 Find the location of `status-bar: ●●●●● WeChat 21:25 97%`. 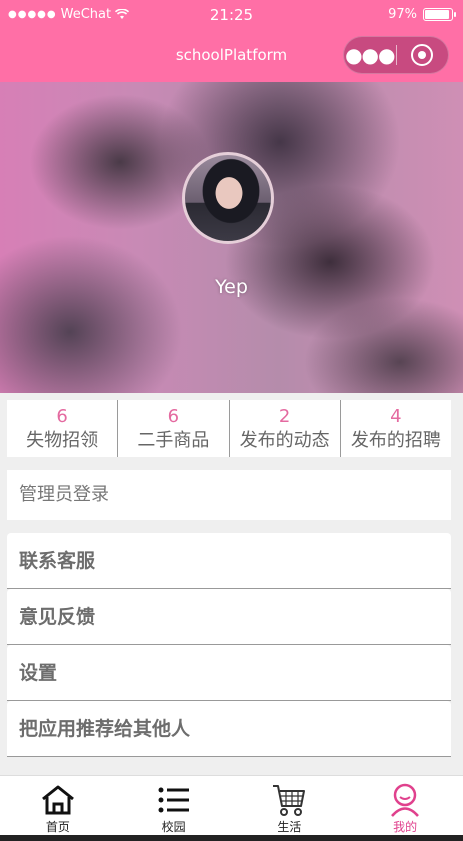

status-bar: ●●●●● WeChat 21:25 97% is located at coordinates (231, 15).